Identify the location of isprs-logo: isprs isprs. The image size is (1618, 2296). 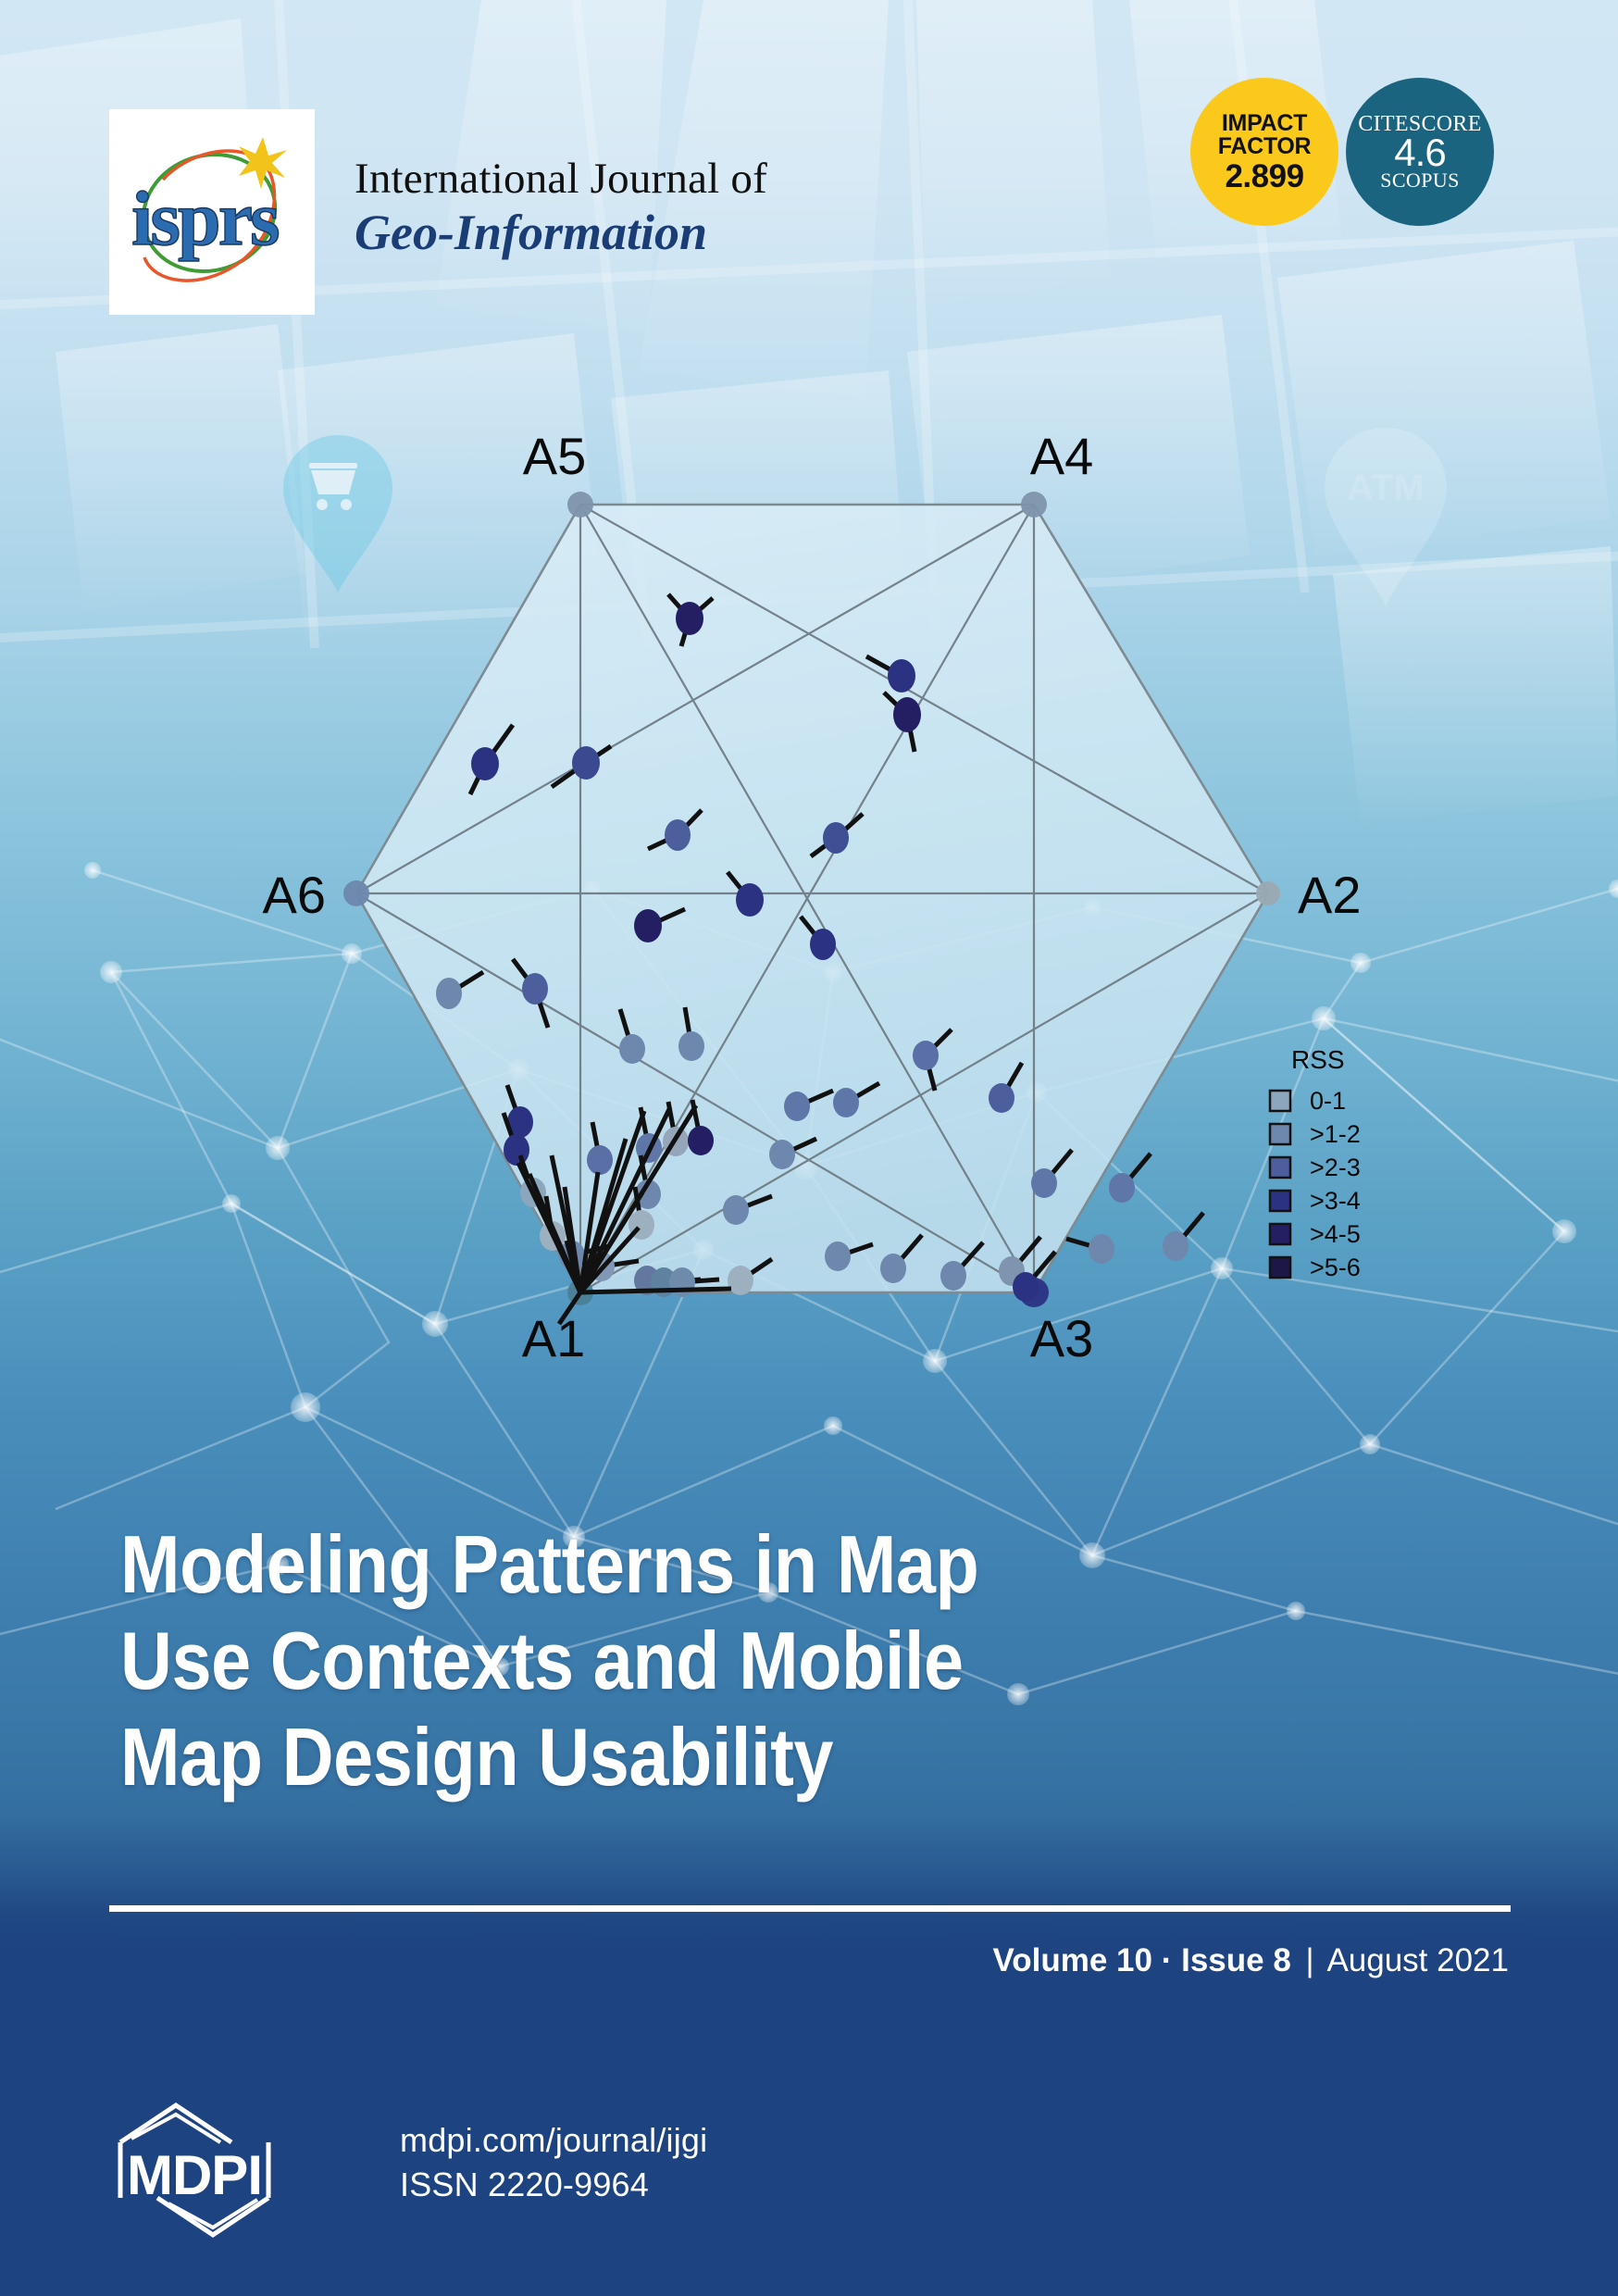
(212, 212).